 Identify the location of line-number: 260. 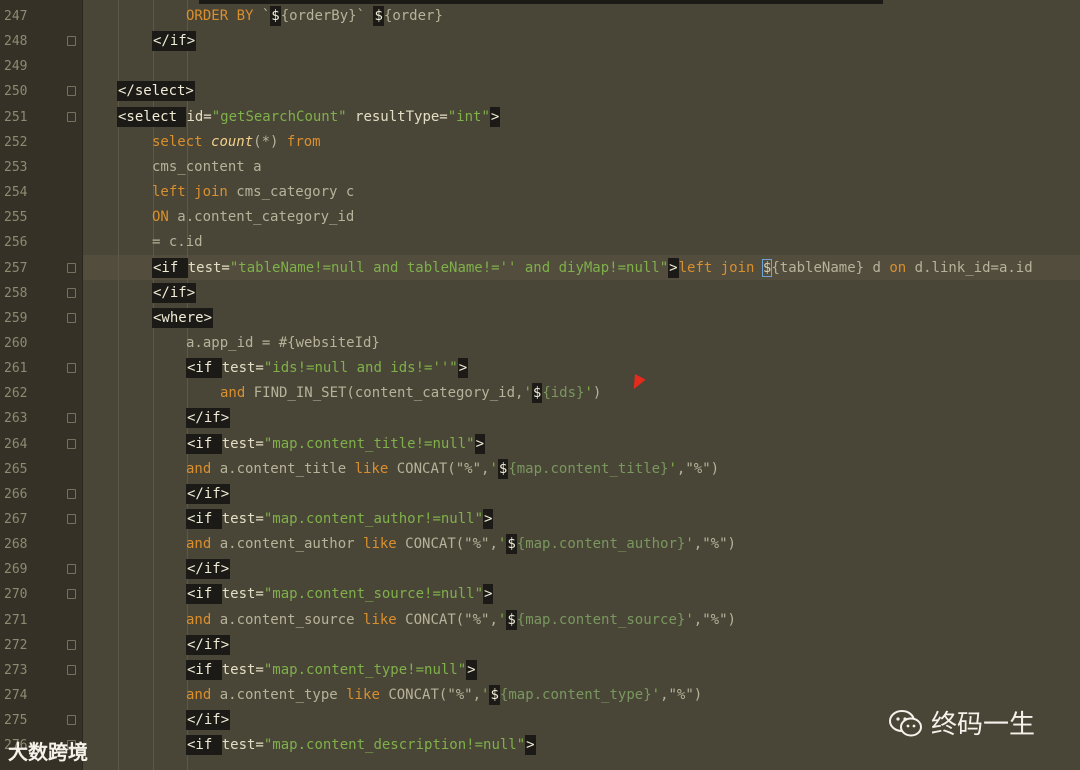
(16, 343).